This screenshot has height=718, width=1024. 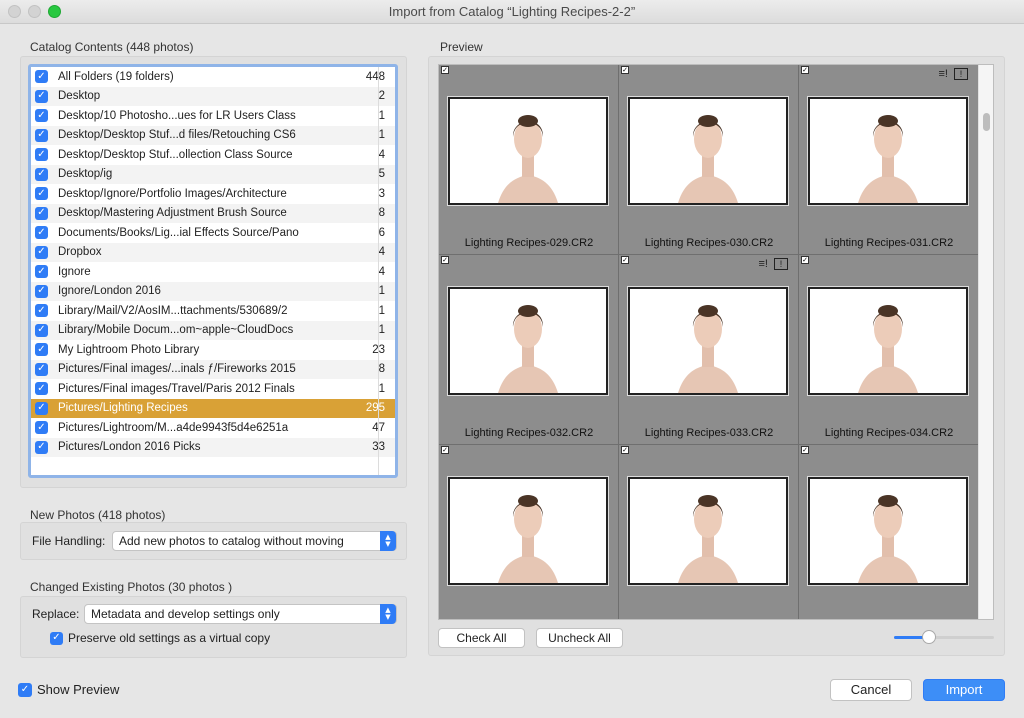 I want to click on catalog-folder-row: ✓ All Folders (19 folders) 448, so click(x=213, y=77).